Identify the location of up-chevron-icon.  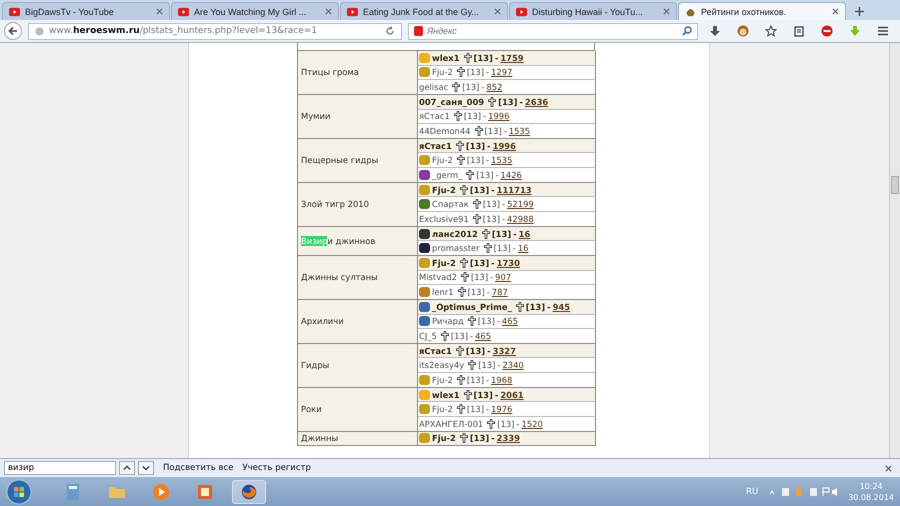
(127, 468).